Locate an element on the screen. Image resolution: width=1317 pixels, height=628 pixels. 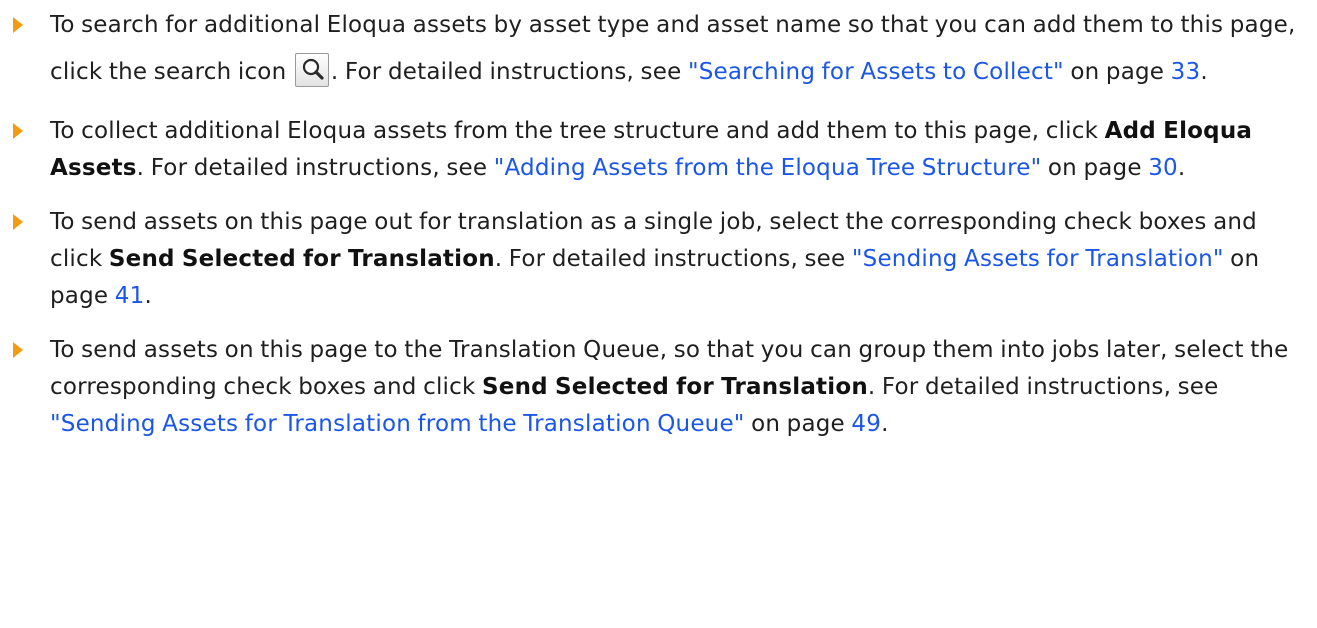
page-link: 30 is located at coordinates (1163, 168).